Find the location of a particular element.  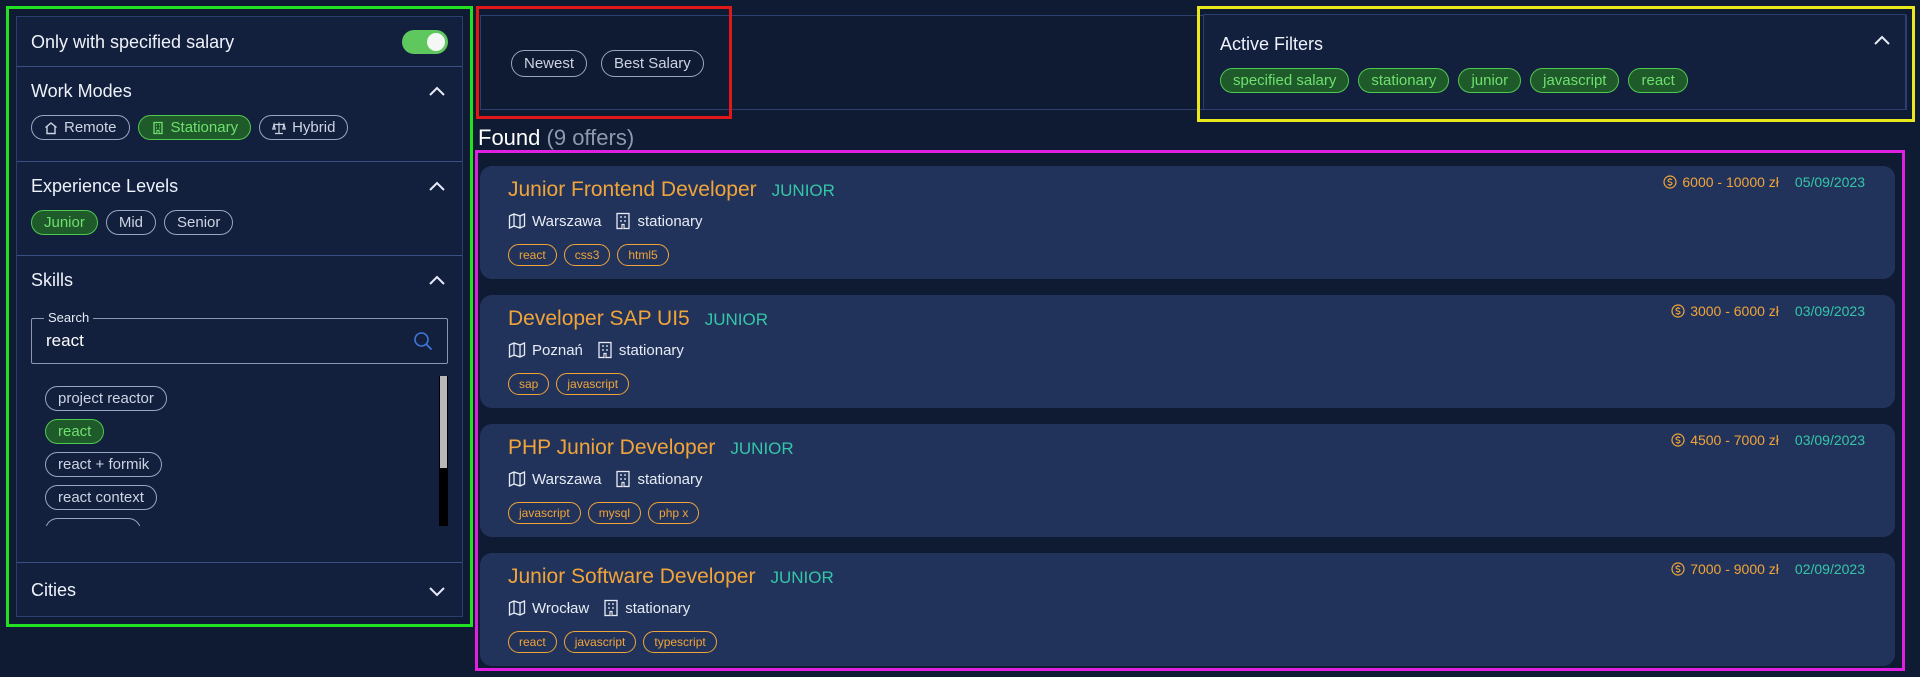

salary-toggle-switch is located at coordinates (425, 42).